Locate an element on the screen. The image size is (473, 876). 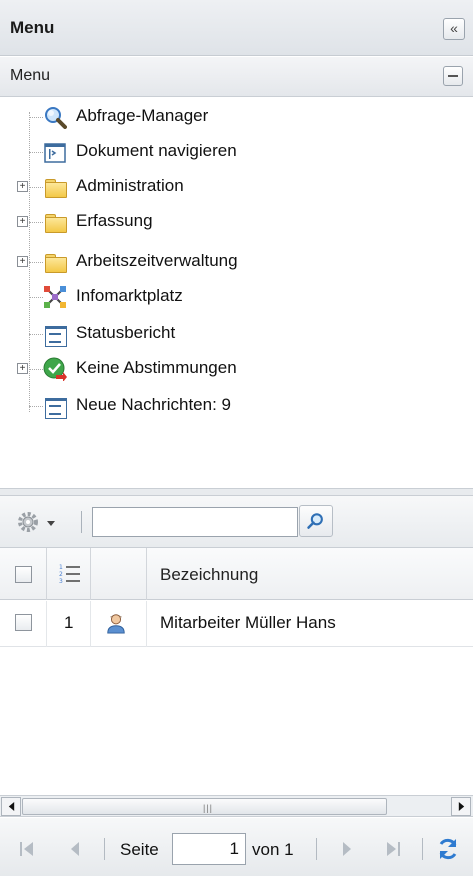
tree-item-neue-nachrichten: Neue Nachrichten: 9 is located at coordinates (236, 405).